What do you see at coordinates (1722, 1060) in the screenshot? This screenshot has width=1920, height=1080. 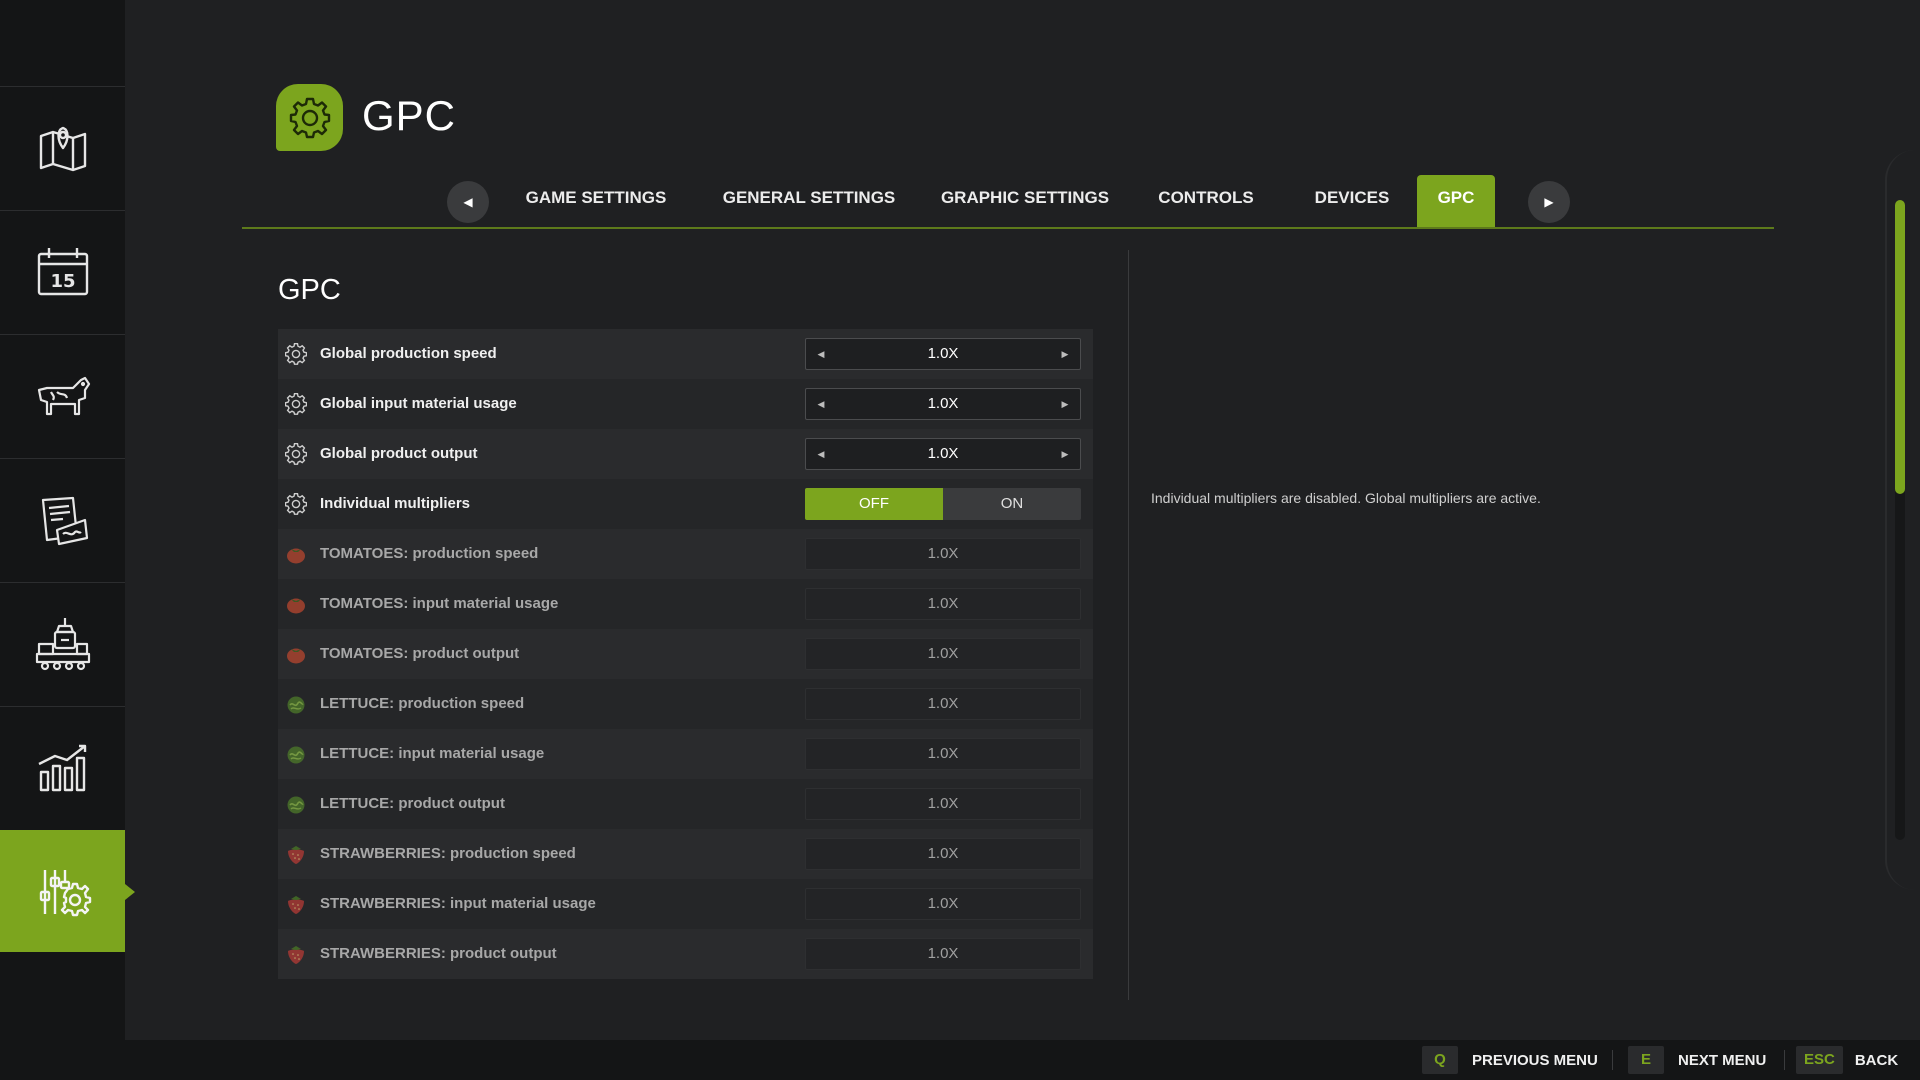 I see `next-menu-label: NEXT MENU` at bounding box center [1722, 1060].